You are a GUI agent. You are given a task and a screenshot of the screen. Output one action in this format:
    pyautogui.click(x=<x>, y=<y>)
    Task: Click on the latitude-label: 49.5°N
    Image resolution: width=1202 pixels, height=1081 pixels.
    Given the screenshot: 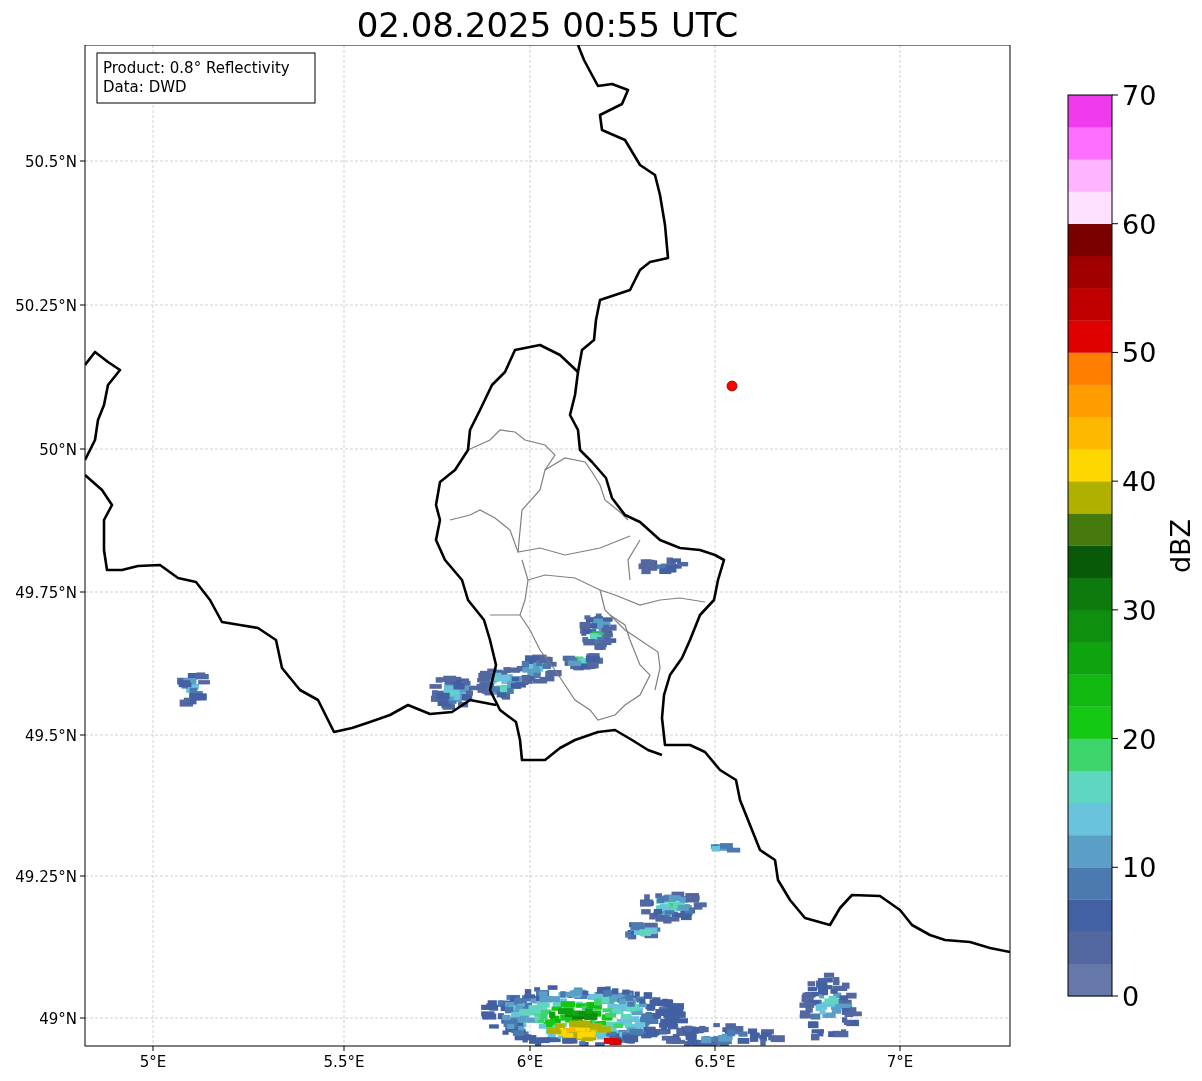 What is the action you would take?
    pyautogui.click(x=50, y=736)
    